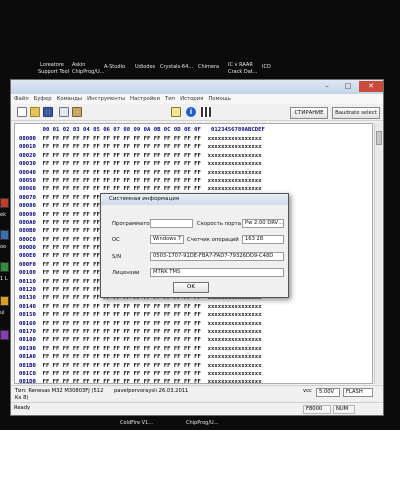  Describe the element at coordinates (77, 112) in the screenshot. I see `paste-icon` at that location.